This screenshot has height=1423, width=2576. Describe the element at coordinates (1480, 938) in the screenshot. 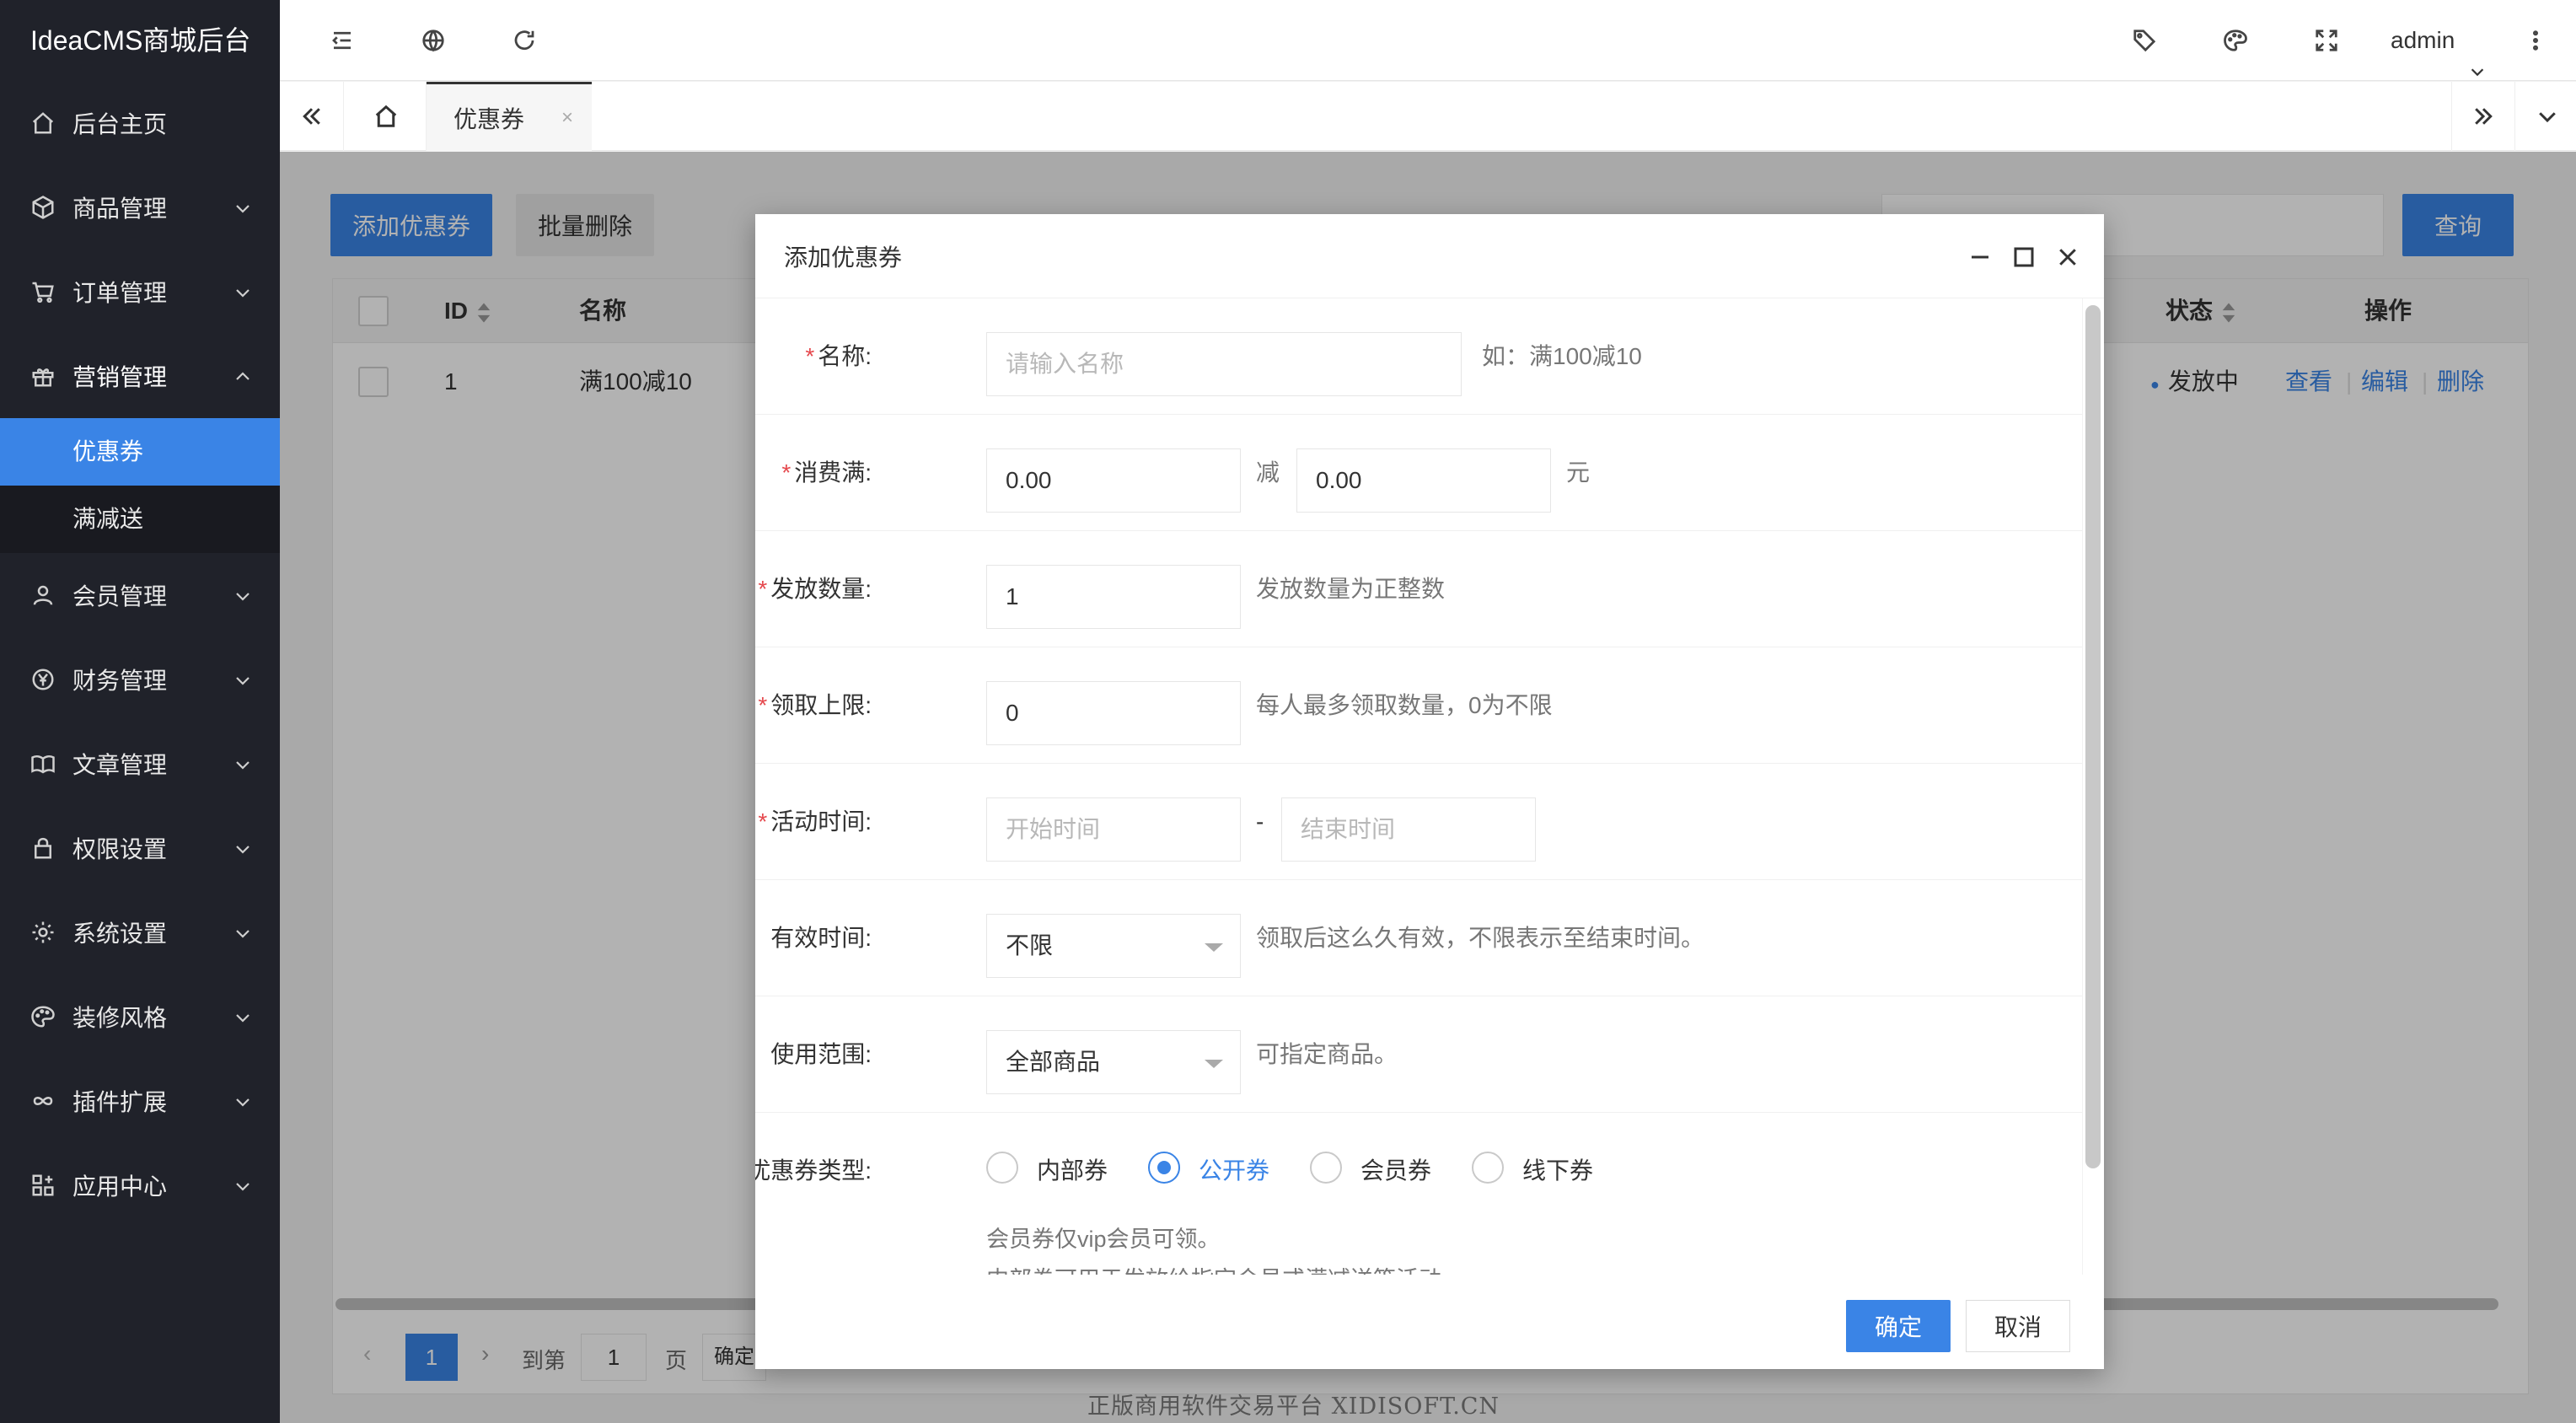

I see `valid-time-hint: 领取后这么久有效，不限表示至结束时间。` at that location.